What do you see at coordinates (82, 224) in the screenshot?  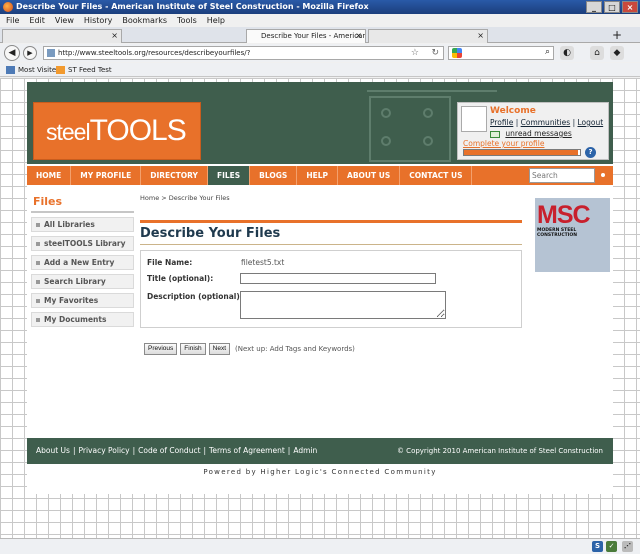 I see `sidebar-item-all-libraries: All Libraries` at bounding box center [82, 224].